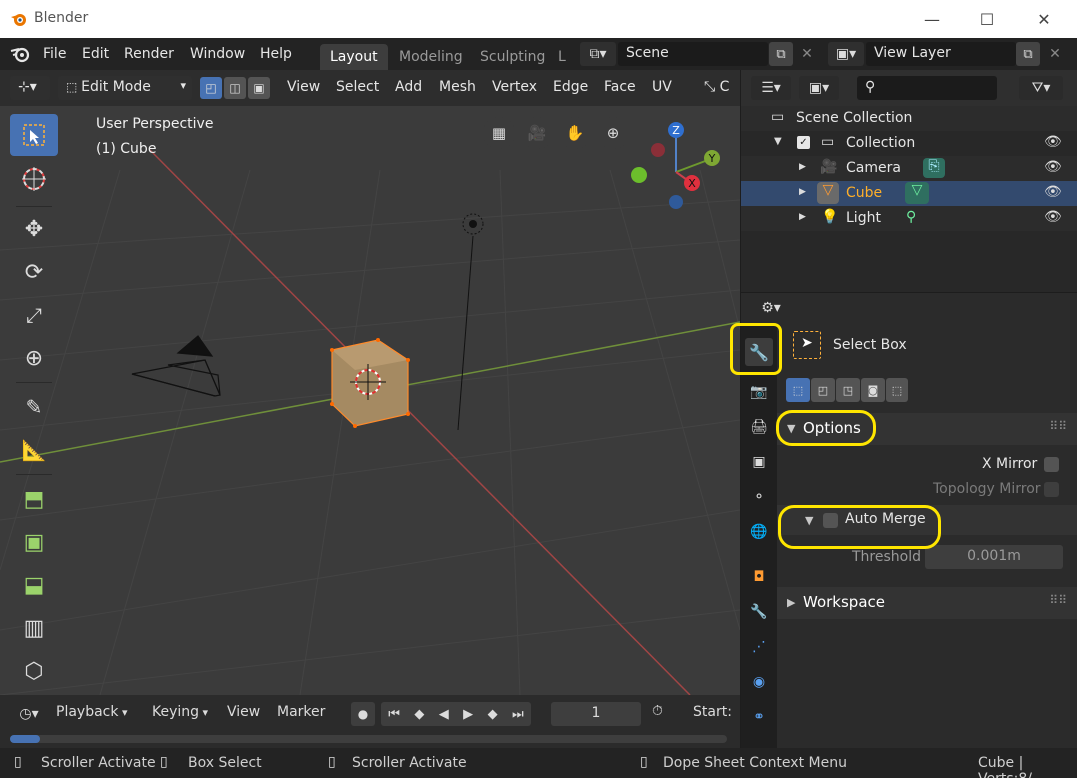  I want to click on maximize-button: ☐, so click(987, 19).